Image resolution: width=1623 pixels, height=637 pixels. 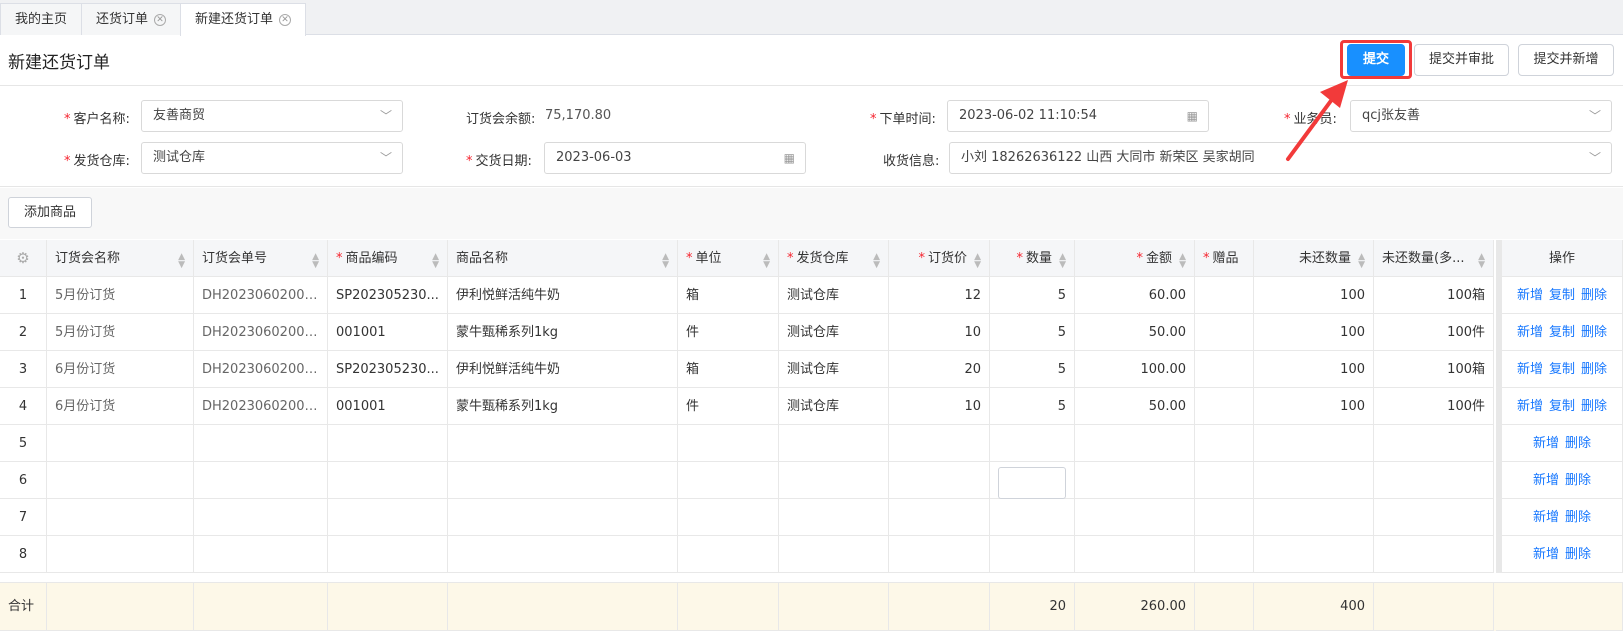 I want to click on column-header: * 金额 ▲ ▼, so click(x=1135, y=258).